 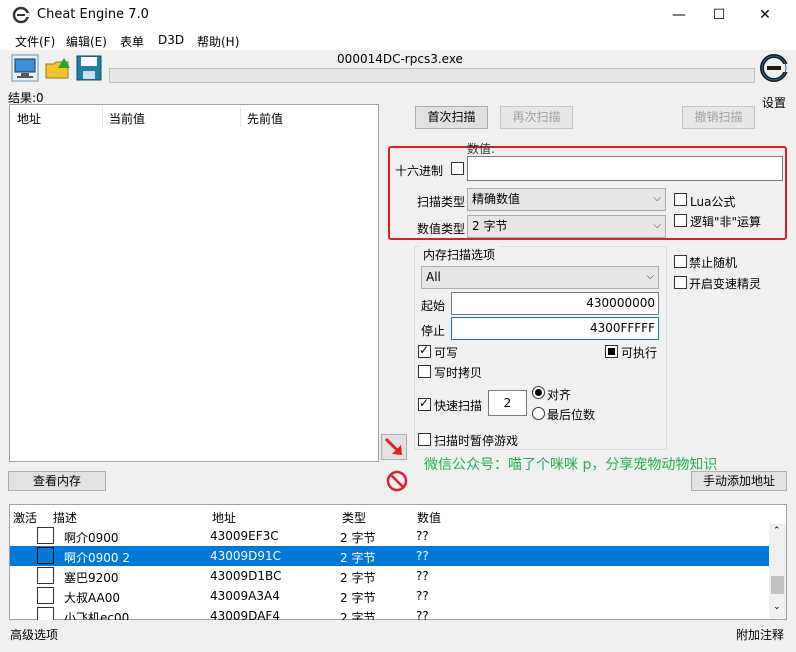 I want to click on menu-edit: 编辑(E), so click(x=86, y=41).